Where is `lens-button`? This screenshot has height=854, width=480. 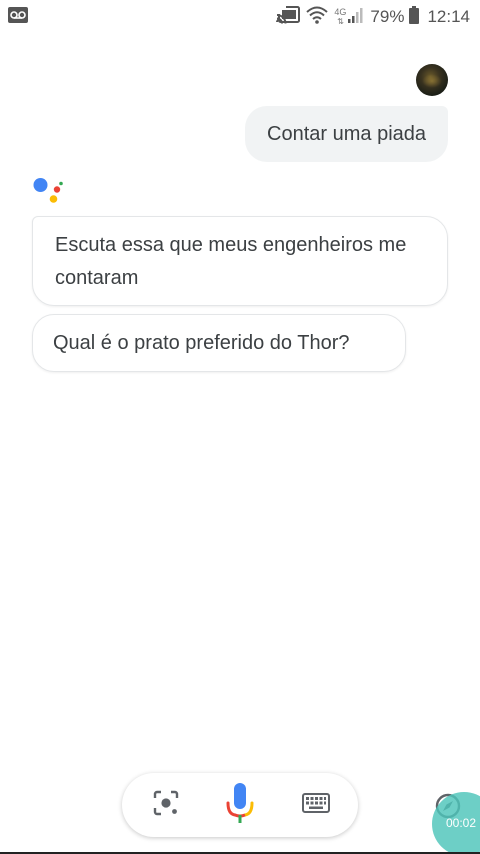 lens-button is located at coordinates (166, 805).